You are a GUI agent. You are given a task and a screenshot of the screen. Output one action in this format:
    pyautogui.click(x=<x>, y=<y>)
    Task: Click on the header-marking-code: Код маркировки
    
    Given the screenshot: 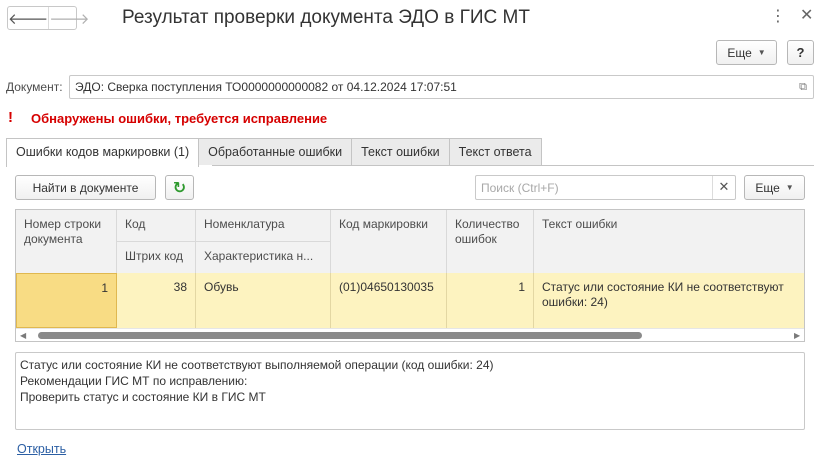 What is the action you would take?
    pyautogui.click(x=389, y=241)
    